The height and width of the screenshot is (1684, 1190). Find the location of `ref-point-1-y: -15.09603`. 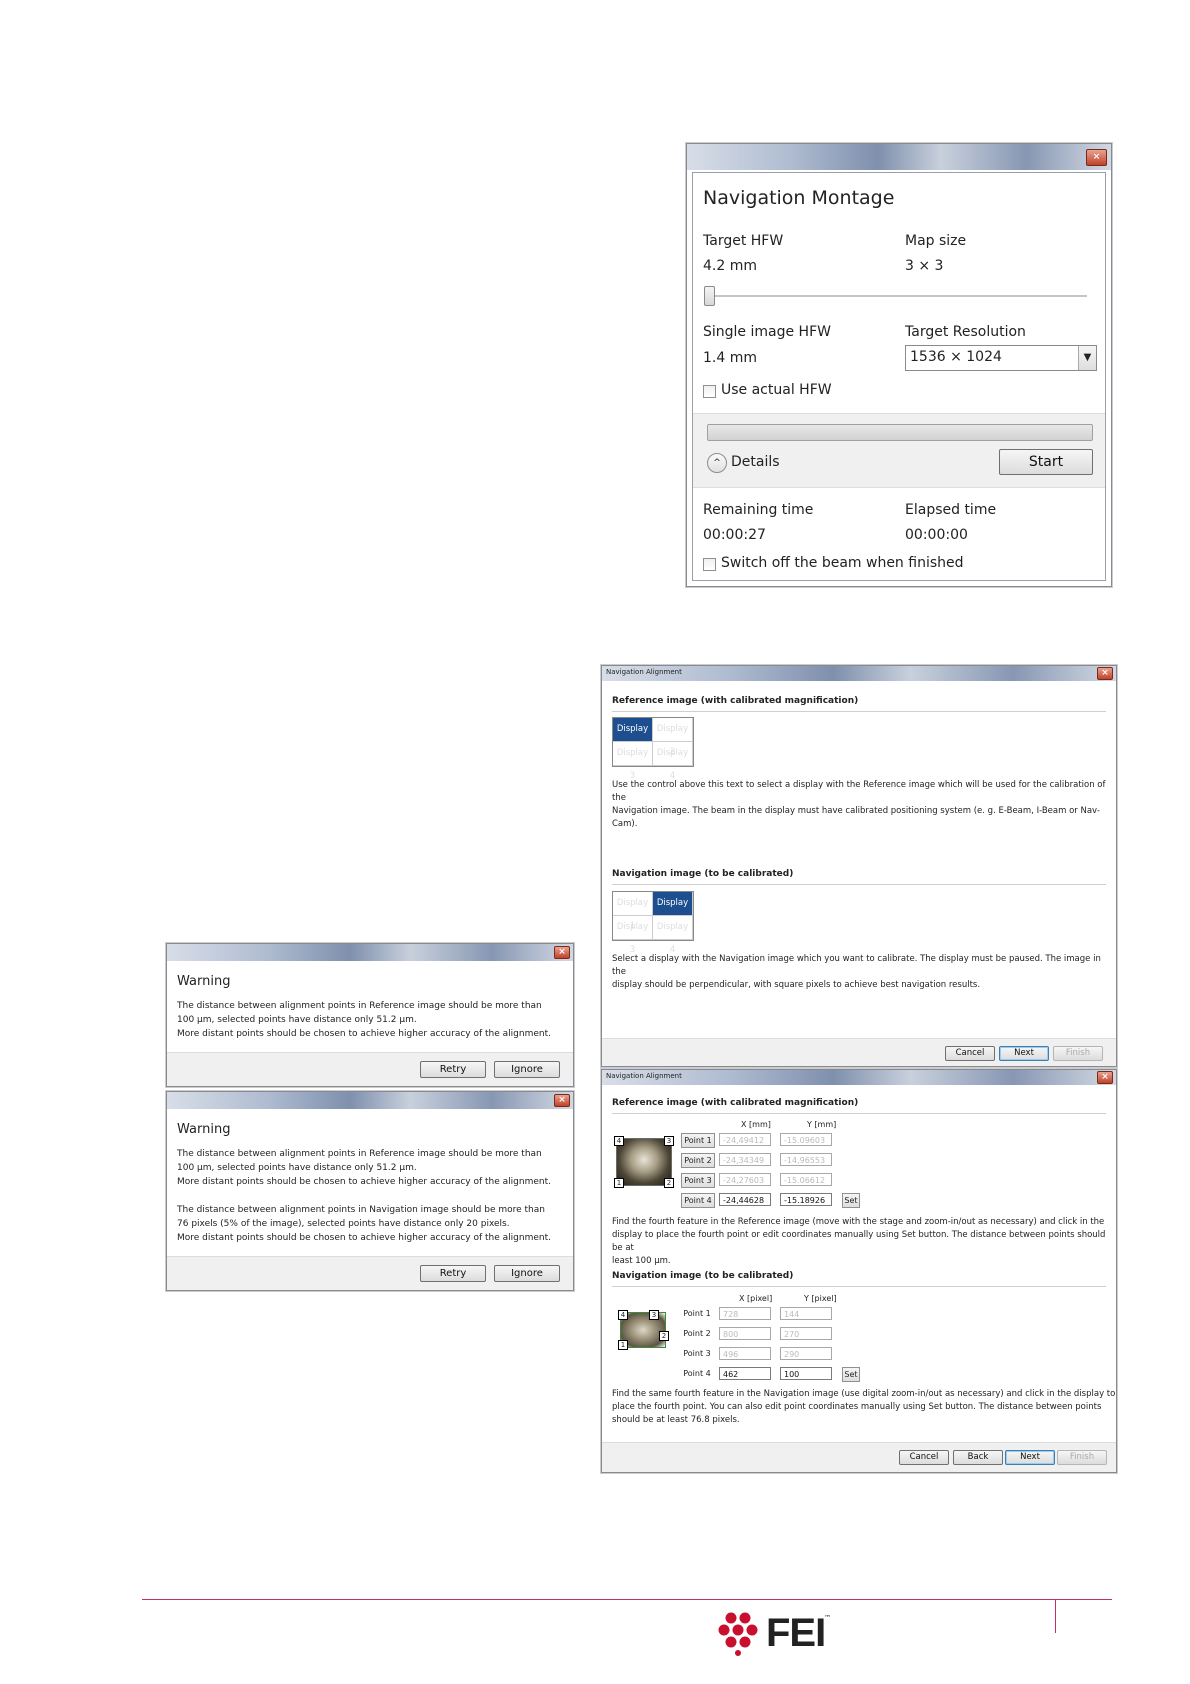

ref-point-1-y: -15.09603 is located at coordinates (806, 1139).